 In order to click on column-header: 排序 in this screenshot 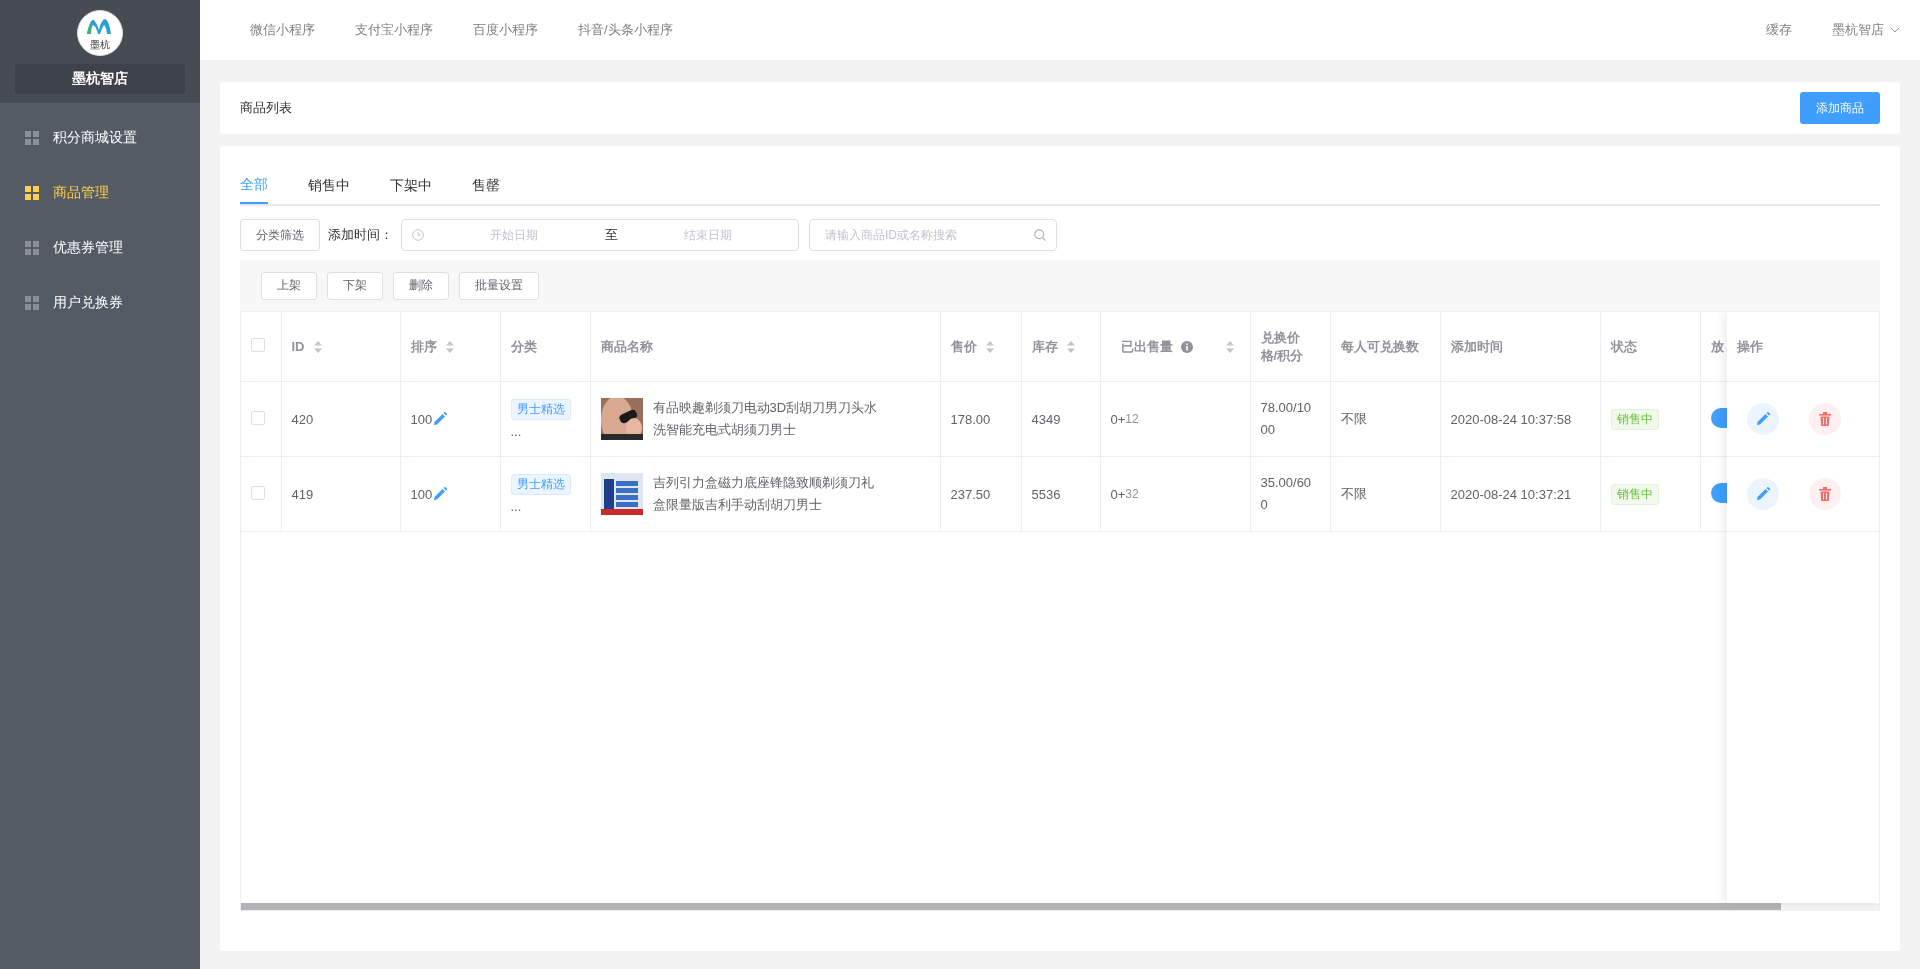, I will do `click(423, 346)`.